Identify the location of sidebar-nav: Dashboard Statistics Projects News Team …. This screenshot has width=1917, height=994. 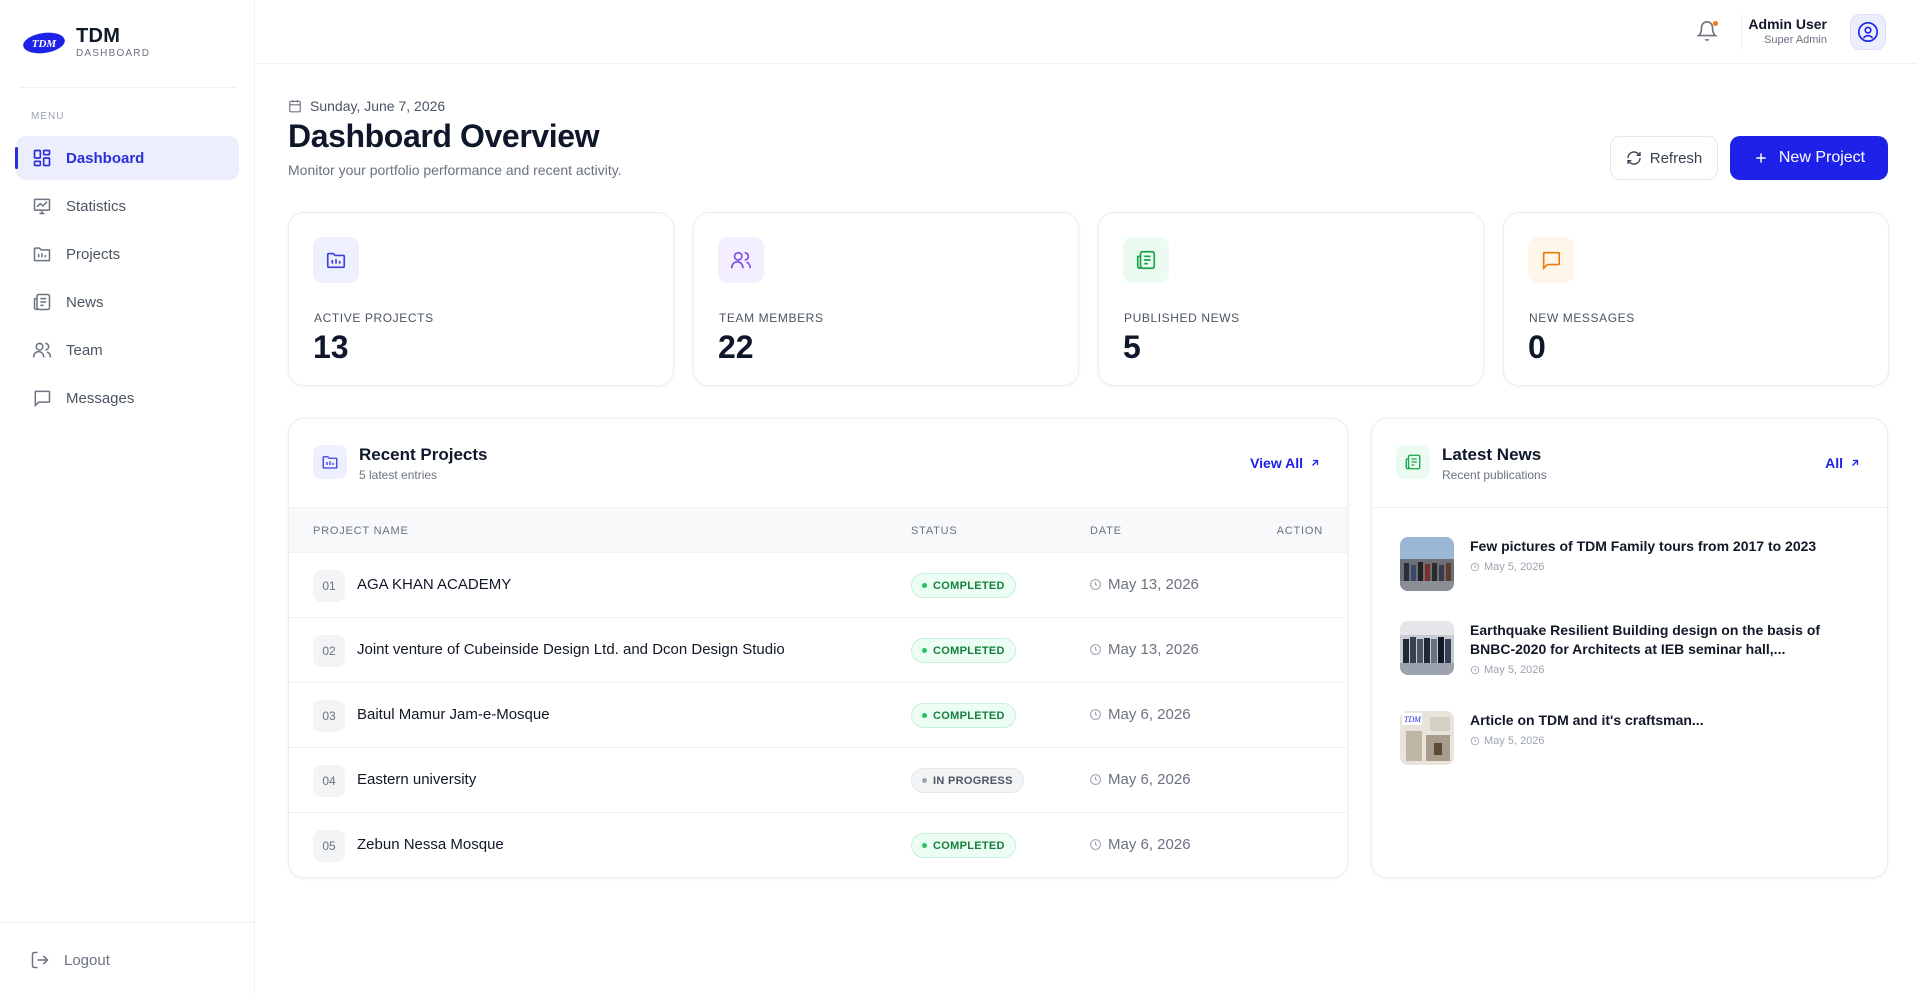
(127, 280).